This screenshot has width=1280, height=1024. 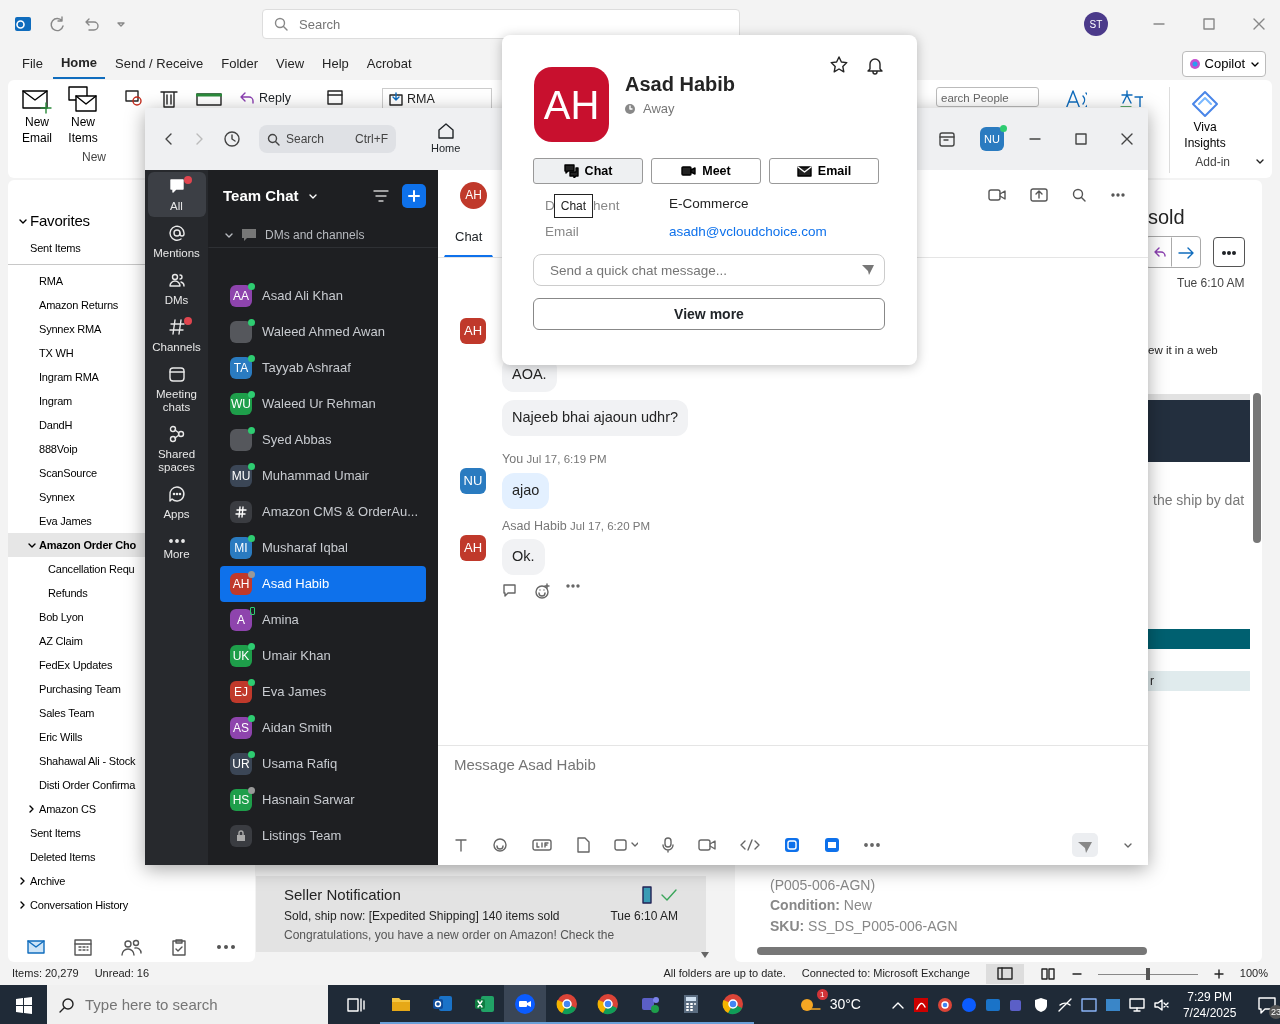 I want to click on contact-item: WU Waleed Ur Rehman, so click(x=323, y=404).